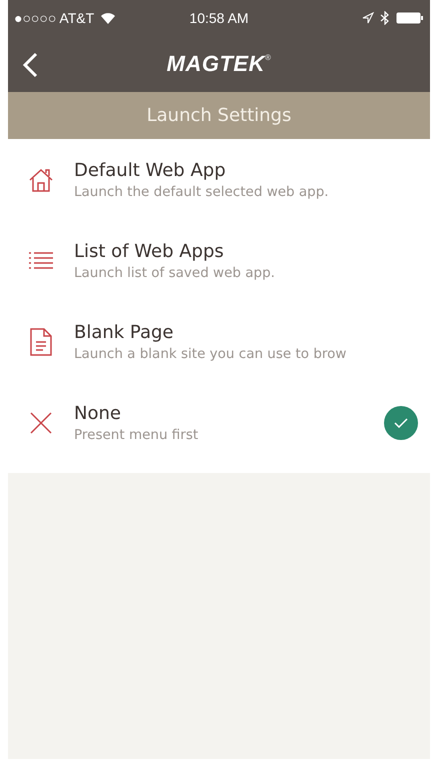 This screenshot has height=765, width=438. Describe the element at coordinates (219, 422) in the screenshot. I see `launch-option: None Present menu first` at that location.